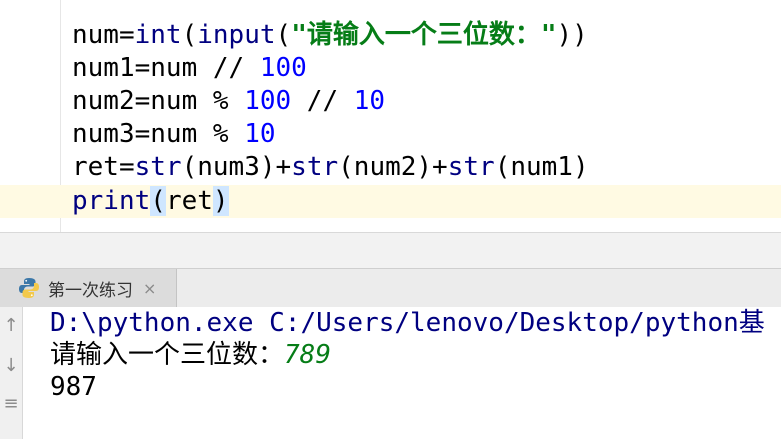 This screenshot has width=781, height=439. Describe the element at coordinates (149, 288) in the screenshot. I see `close-icon: ×` at that location.